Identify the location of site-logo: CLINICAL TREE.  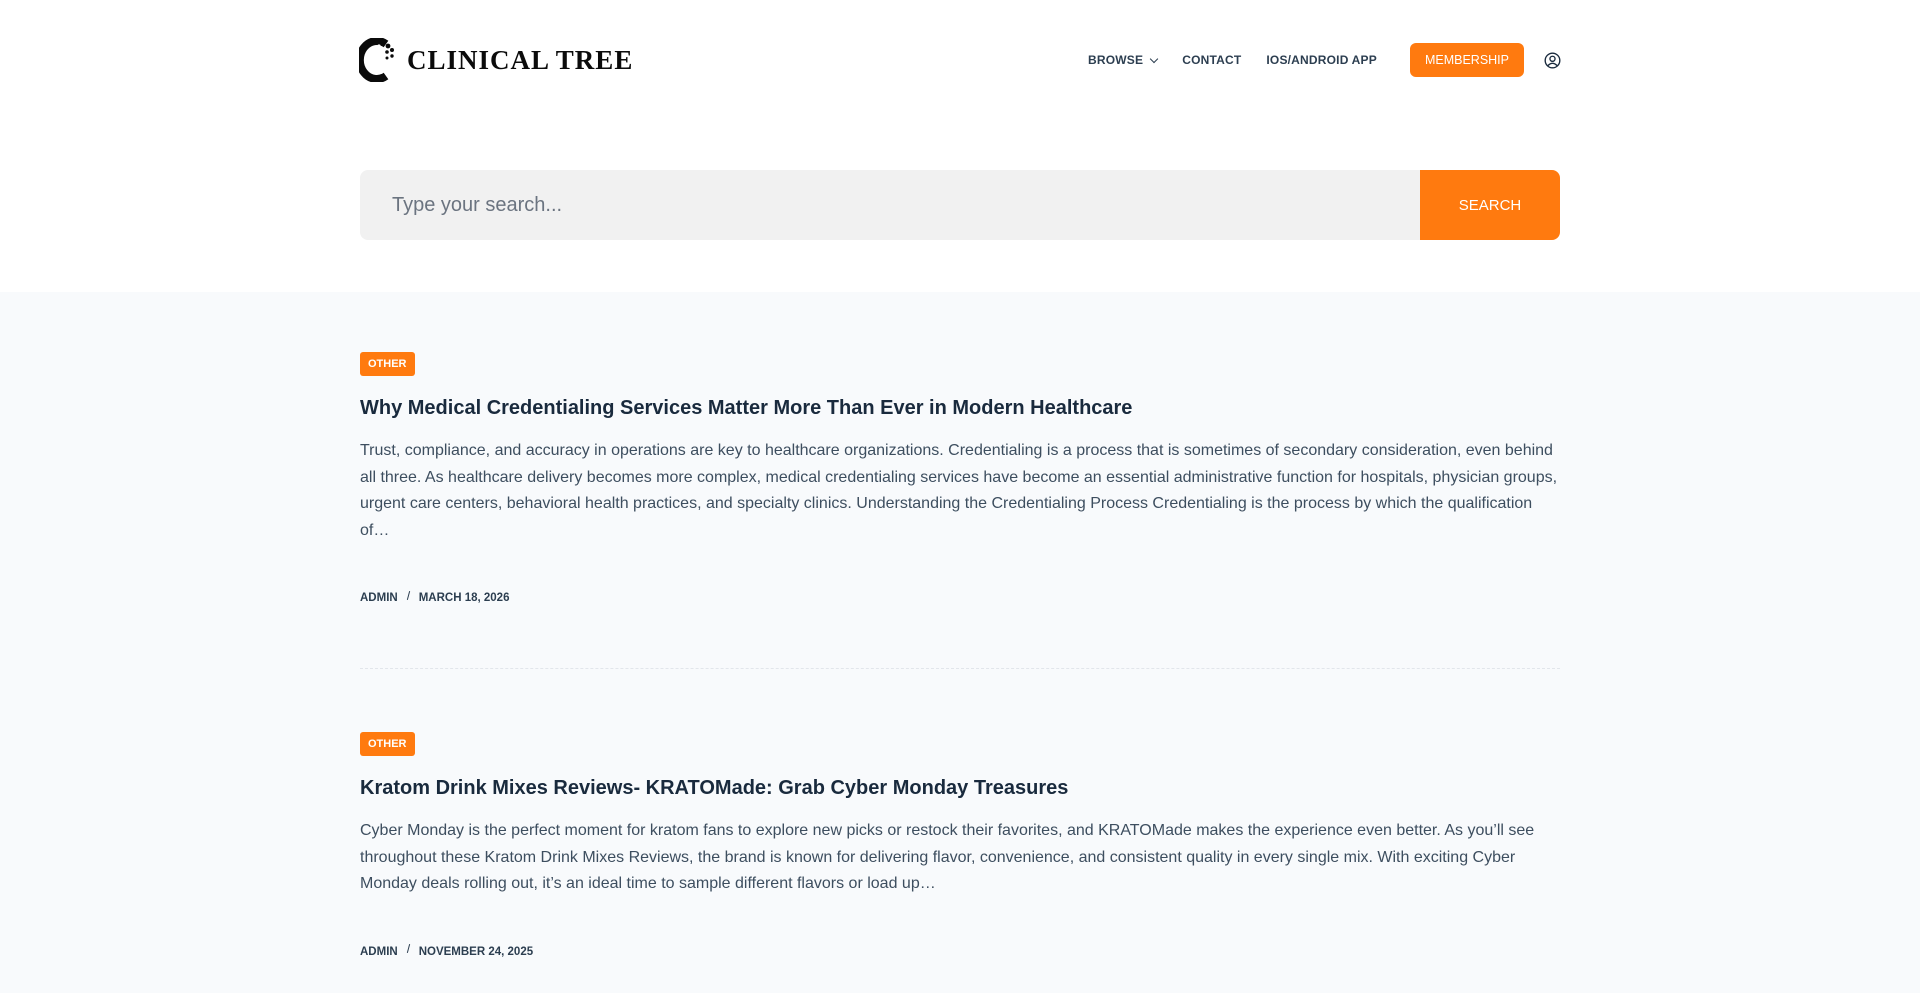
(496, 60).